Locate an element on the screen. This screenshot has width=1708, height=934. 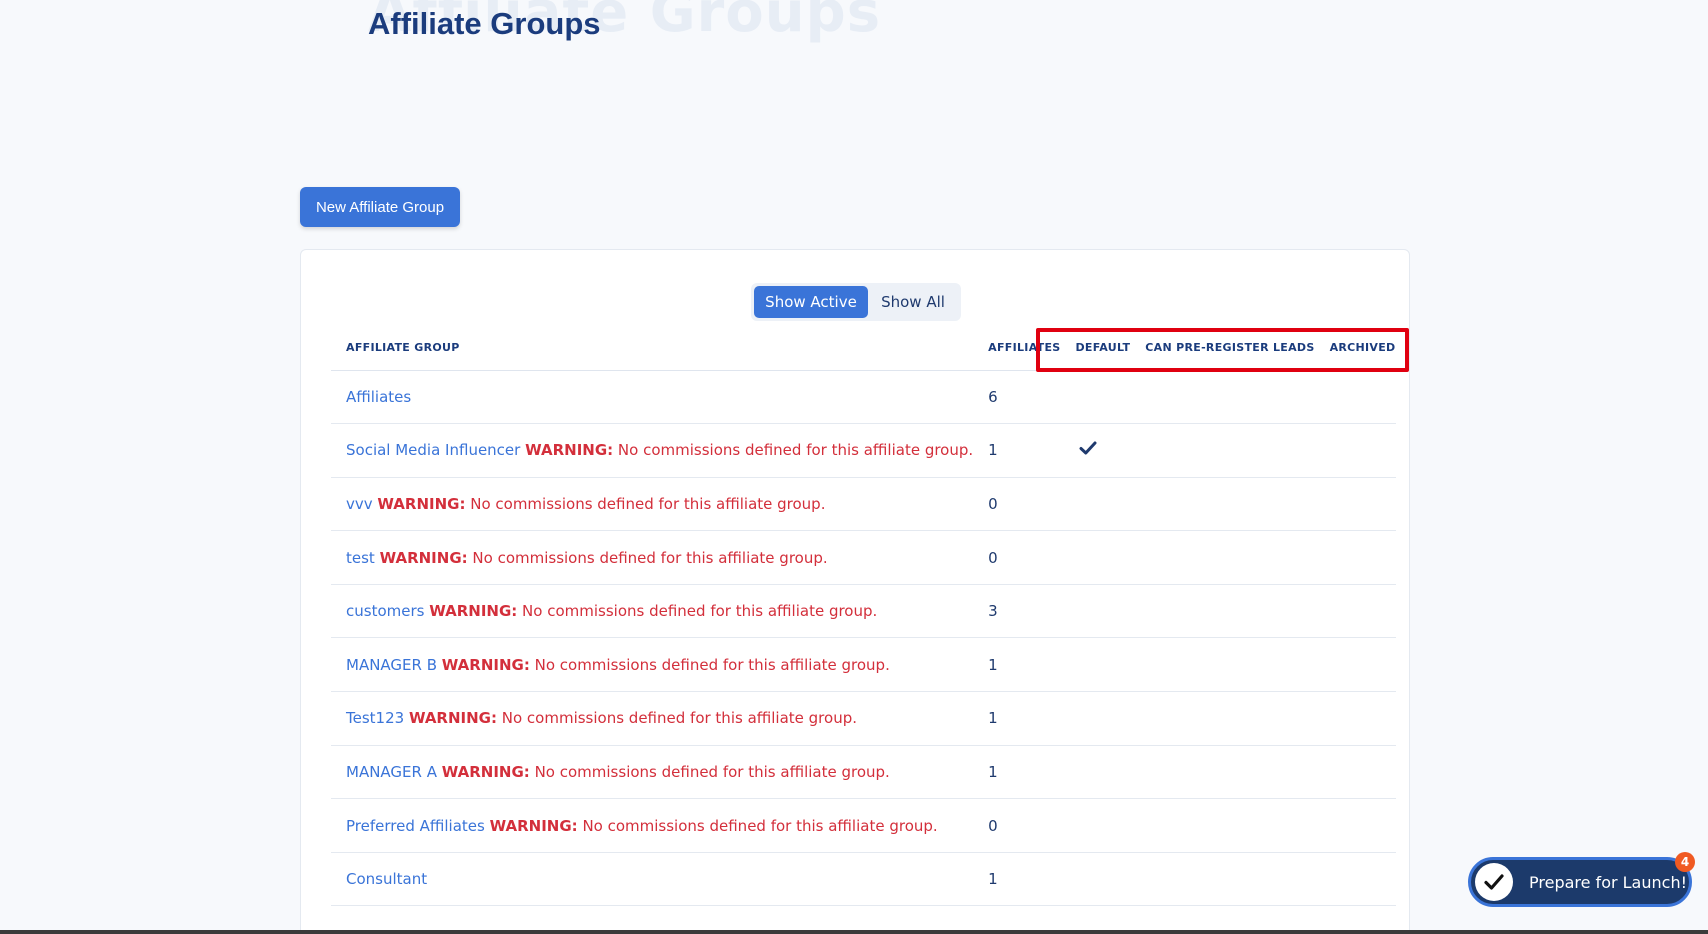
affiliate-group-link: customers is located at coordinates (385, 611).